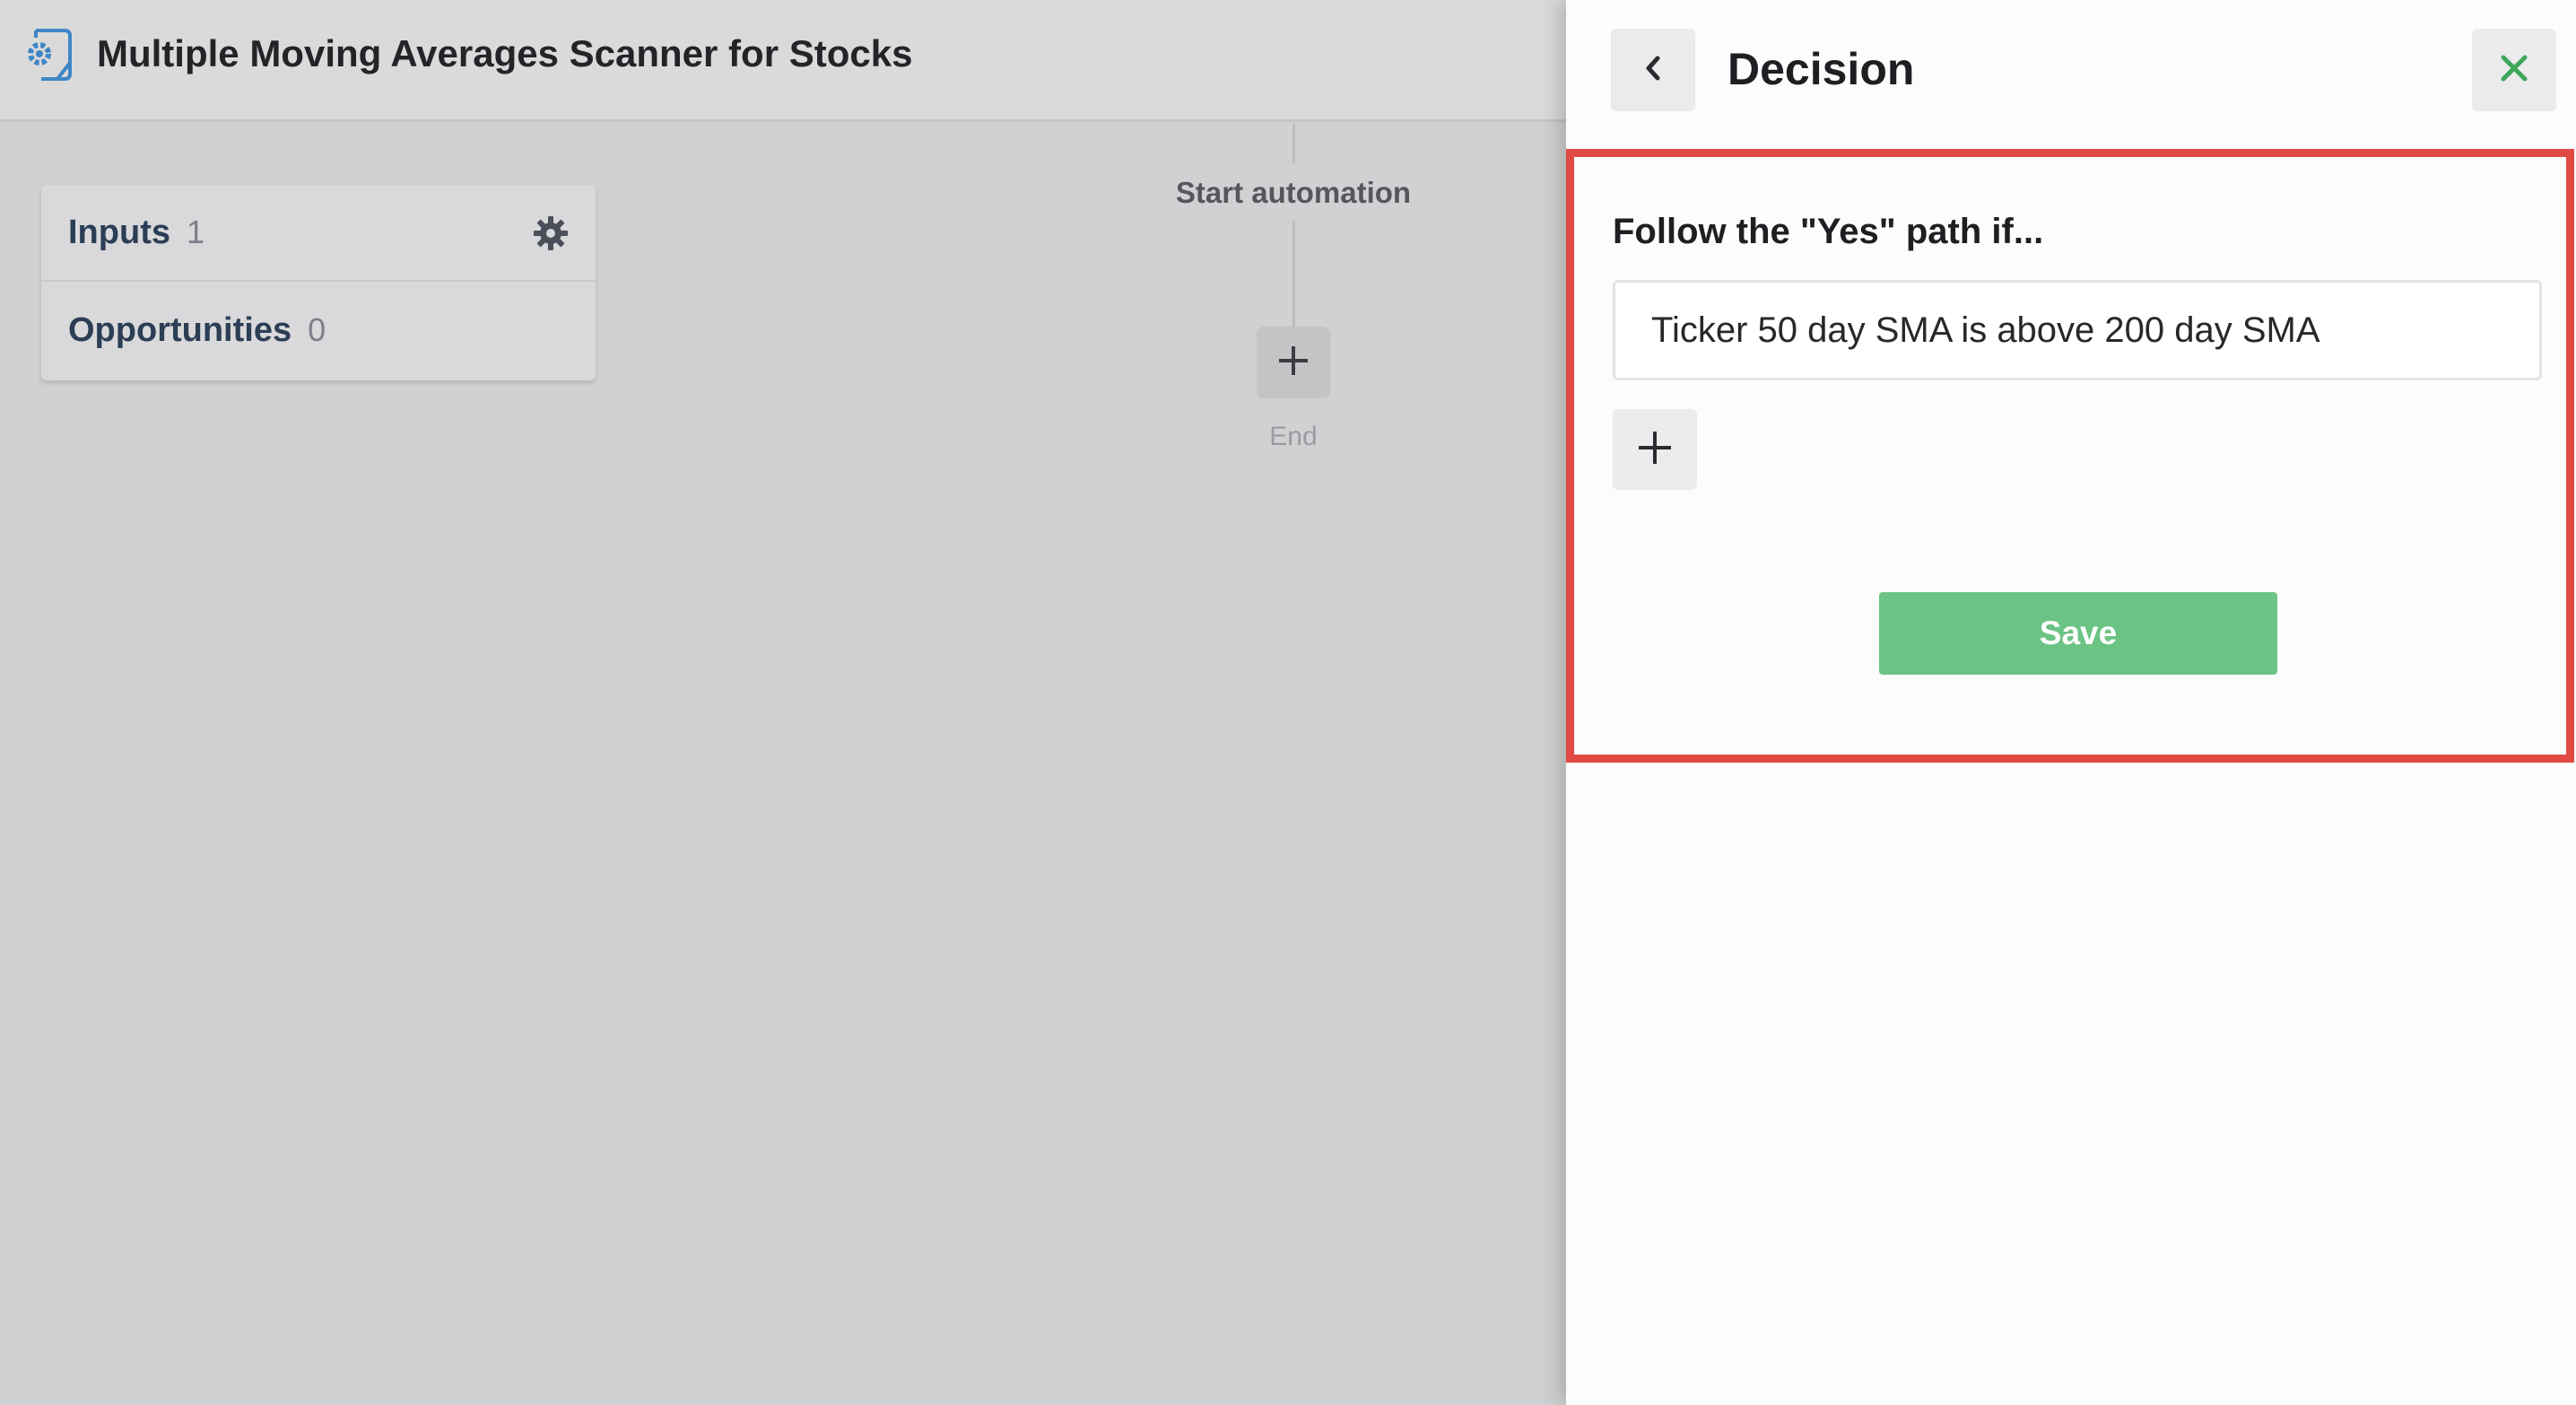 Image resolution: width=2576 pixels, height=1405 pixels. What do you see at coordinates (318, 233) in the screenshot?
I see `inputs-row: Inputs 1` at bounding box center [318, 233].